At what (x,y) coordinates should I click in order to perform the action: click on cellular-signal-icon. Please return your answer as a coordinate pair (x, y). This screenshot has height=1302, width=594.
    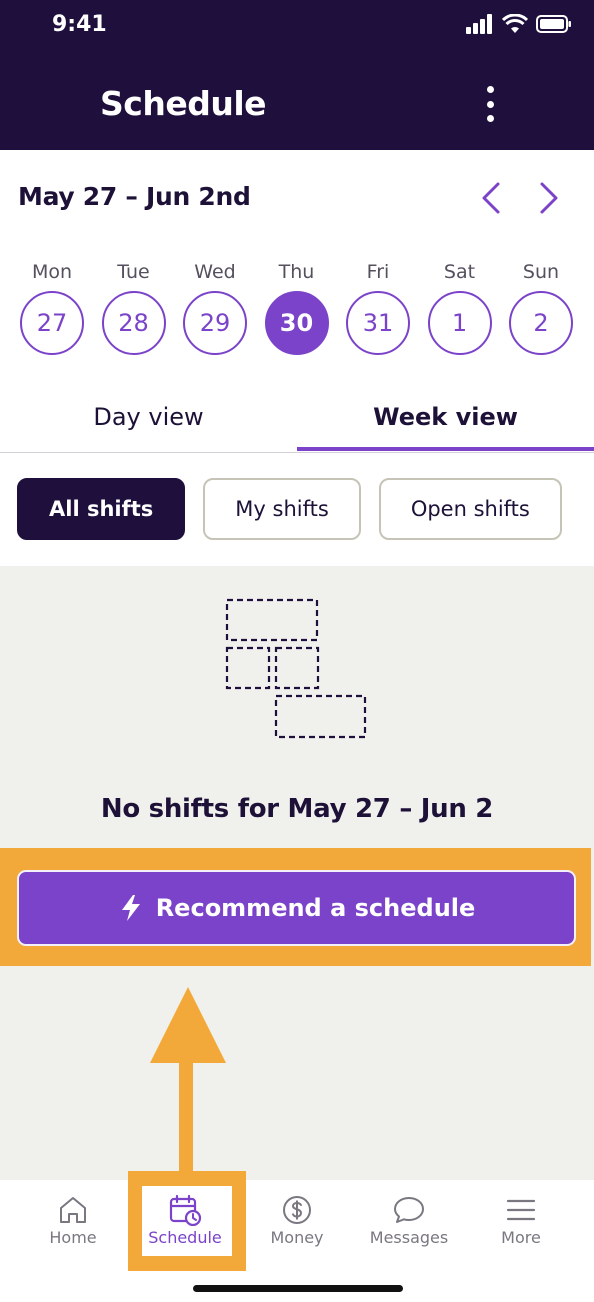
    Looking at the image, I should click on (479, 24).